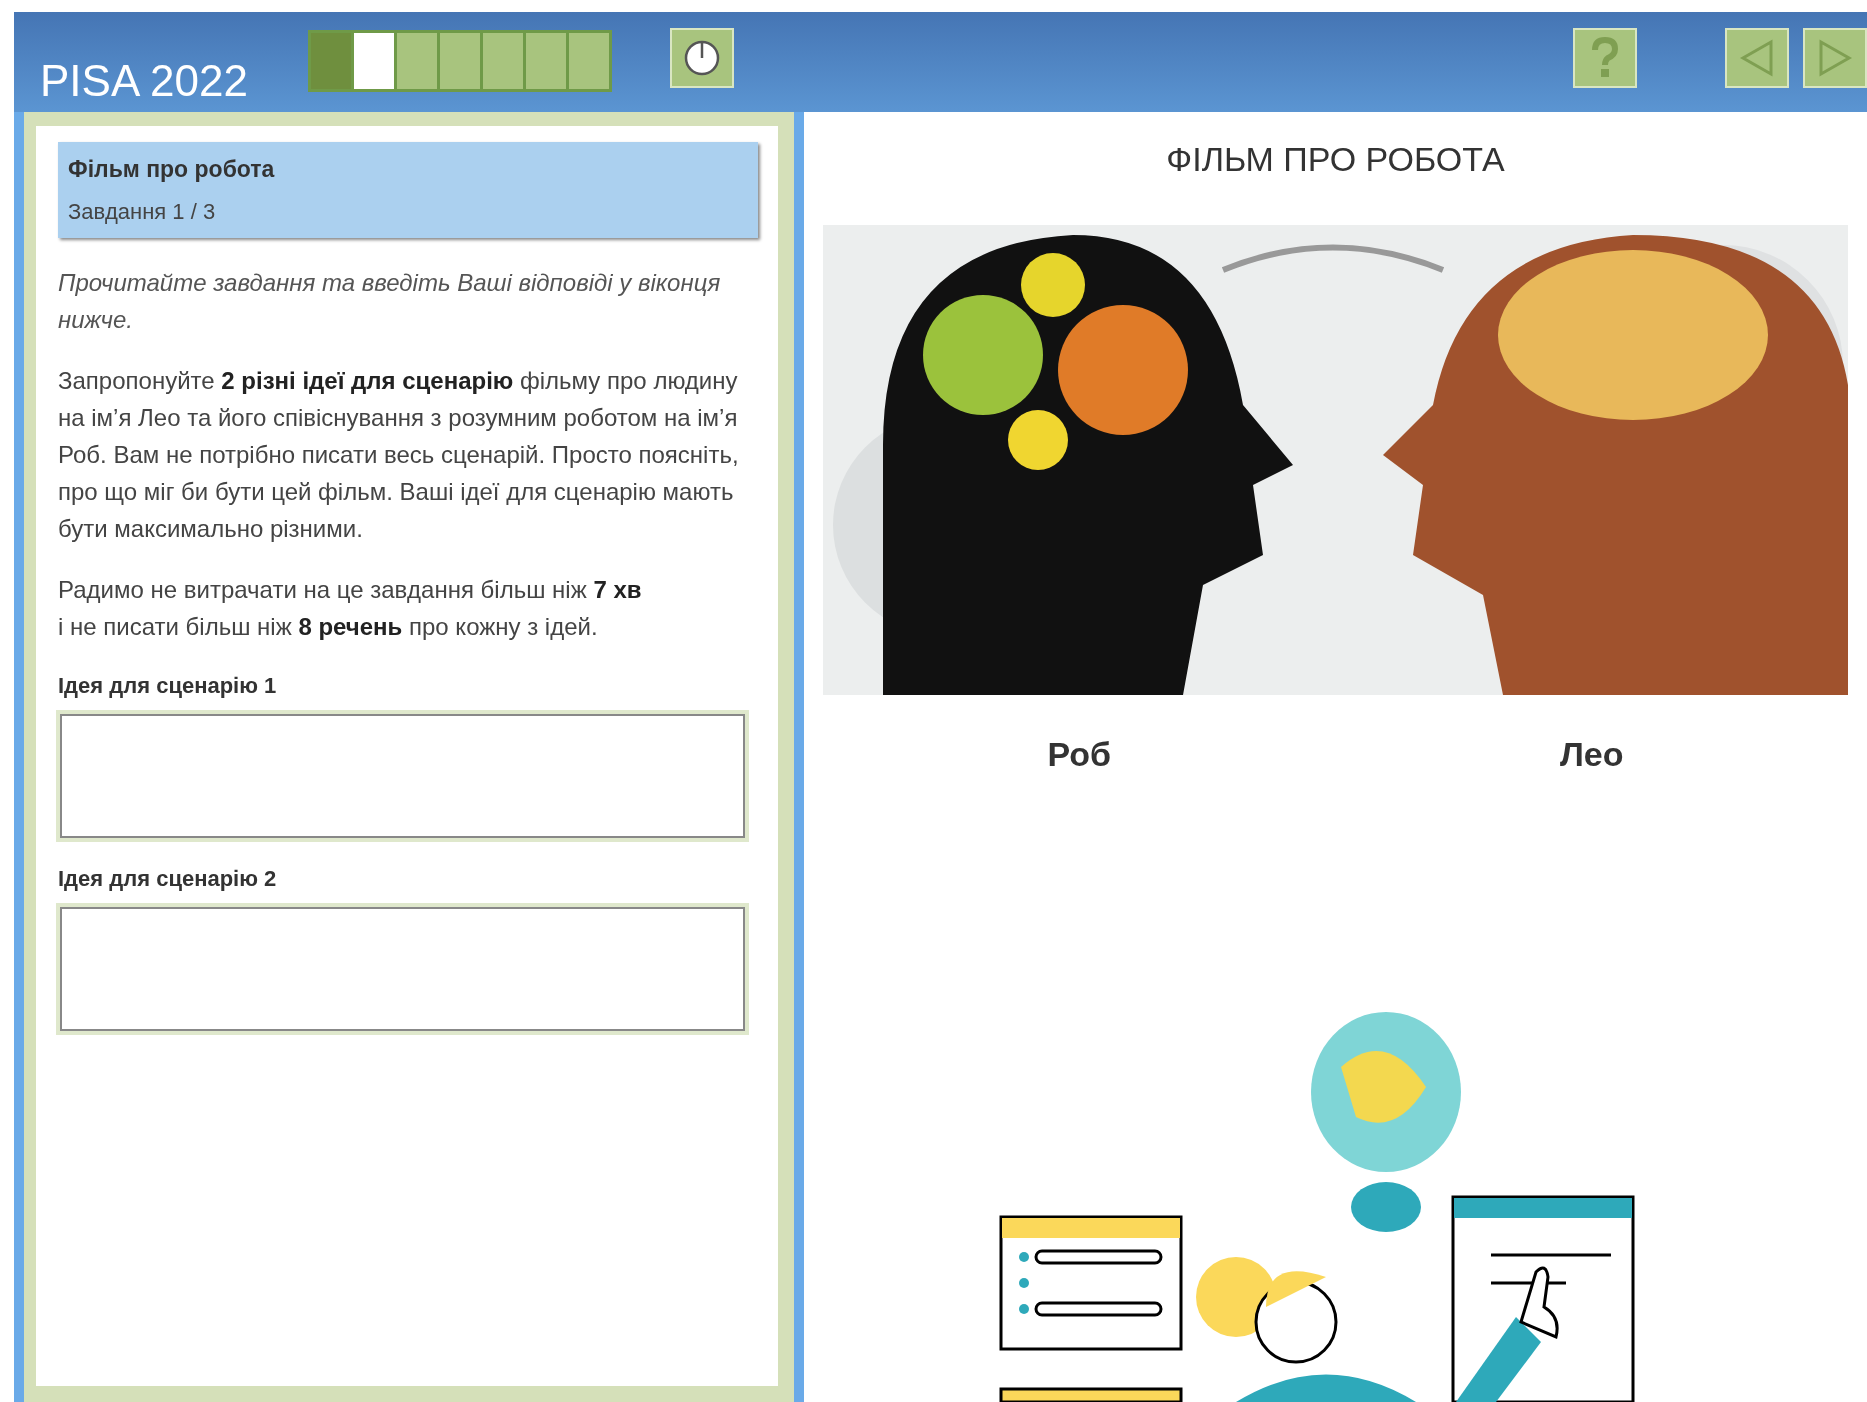 The image size is (1867, 1402). I want to click on back-button, so click(1757, 58).